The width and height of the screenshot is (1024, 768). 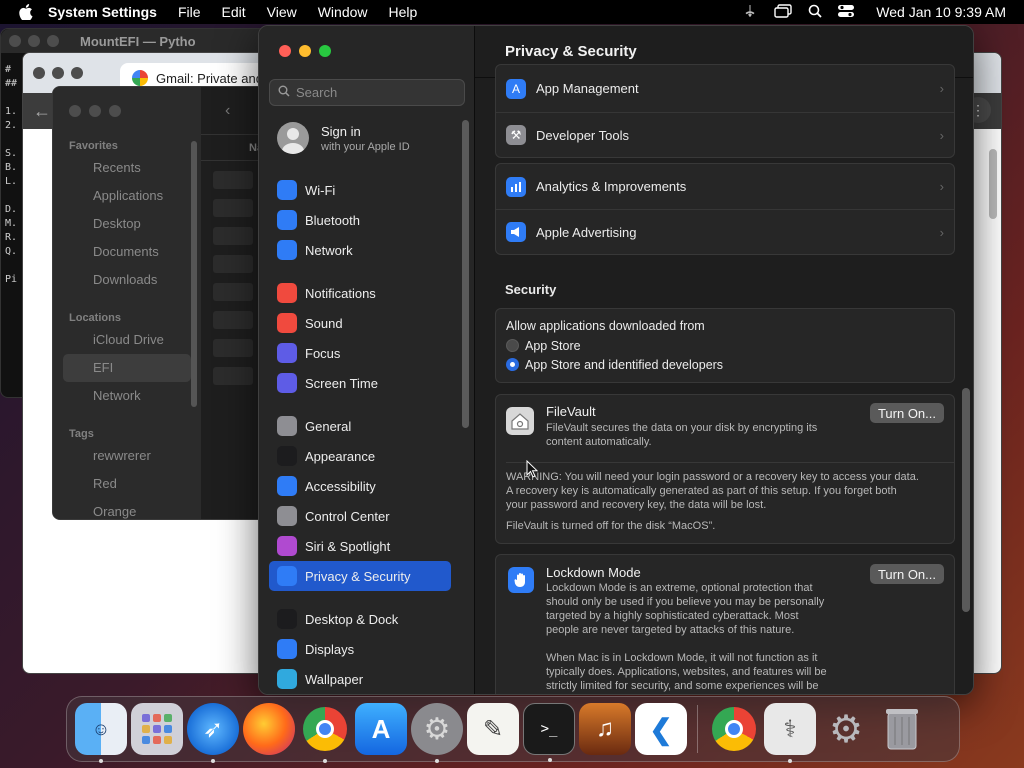 What do you see at coordinates (360, 353) in the screenshot?
I see `sidebar-item-focus: Focus` at bounding box center [360, 353].